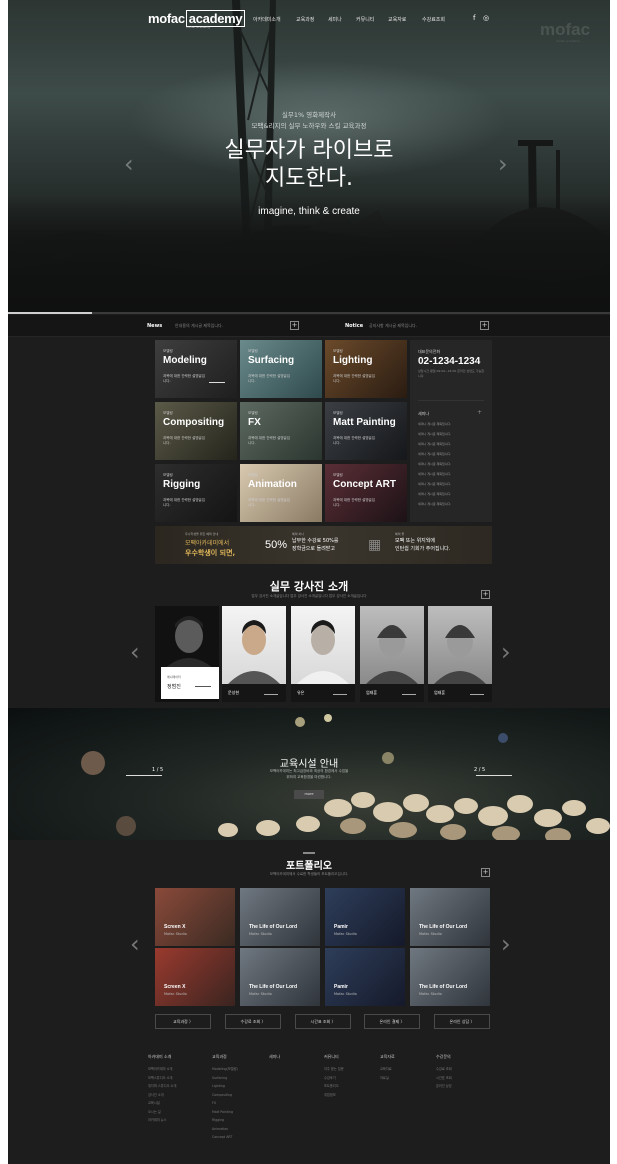  I want to click on course-tile-modeling: 모델링 Modeling 과목에 대한 간략한 설명글입니다., so click(196, 369).